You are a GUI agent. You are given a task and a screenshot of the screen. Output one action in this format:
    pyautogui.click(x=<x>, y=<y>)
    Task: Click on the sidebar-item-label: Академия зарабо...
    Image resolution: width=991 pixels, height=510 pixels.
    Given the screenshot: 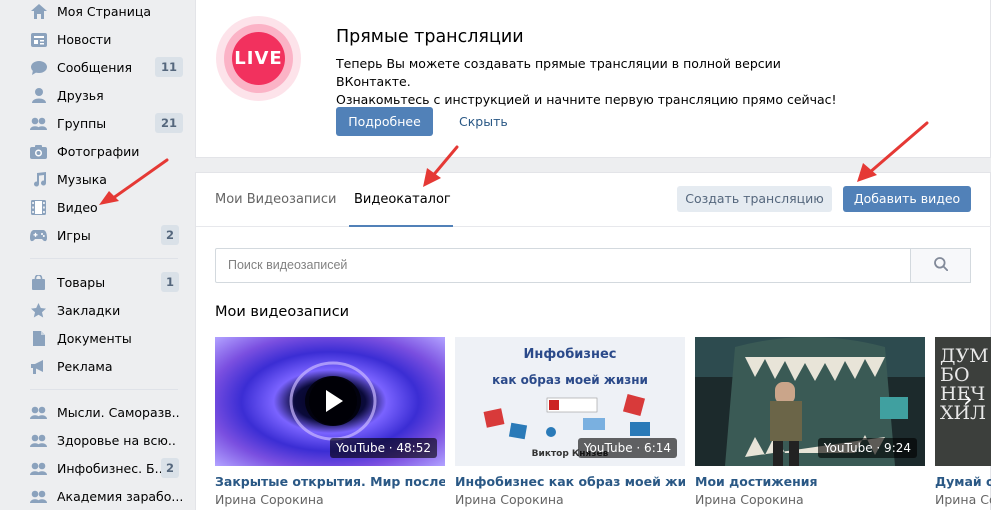 What is the action you would take?
    pyautogui.click(x=120, y=496)
    